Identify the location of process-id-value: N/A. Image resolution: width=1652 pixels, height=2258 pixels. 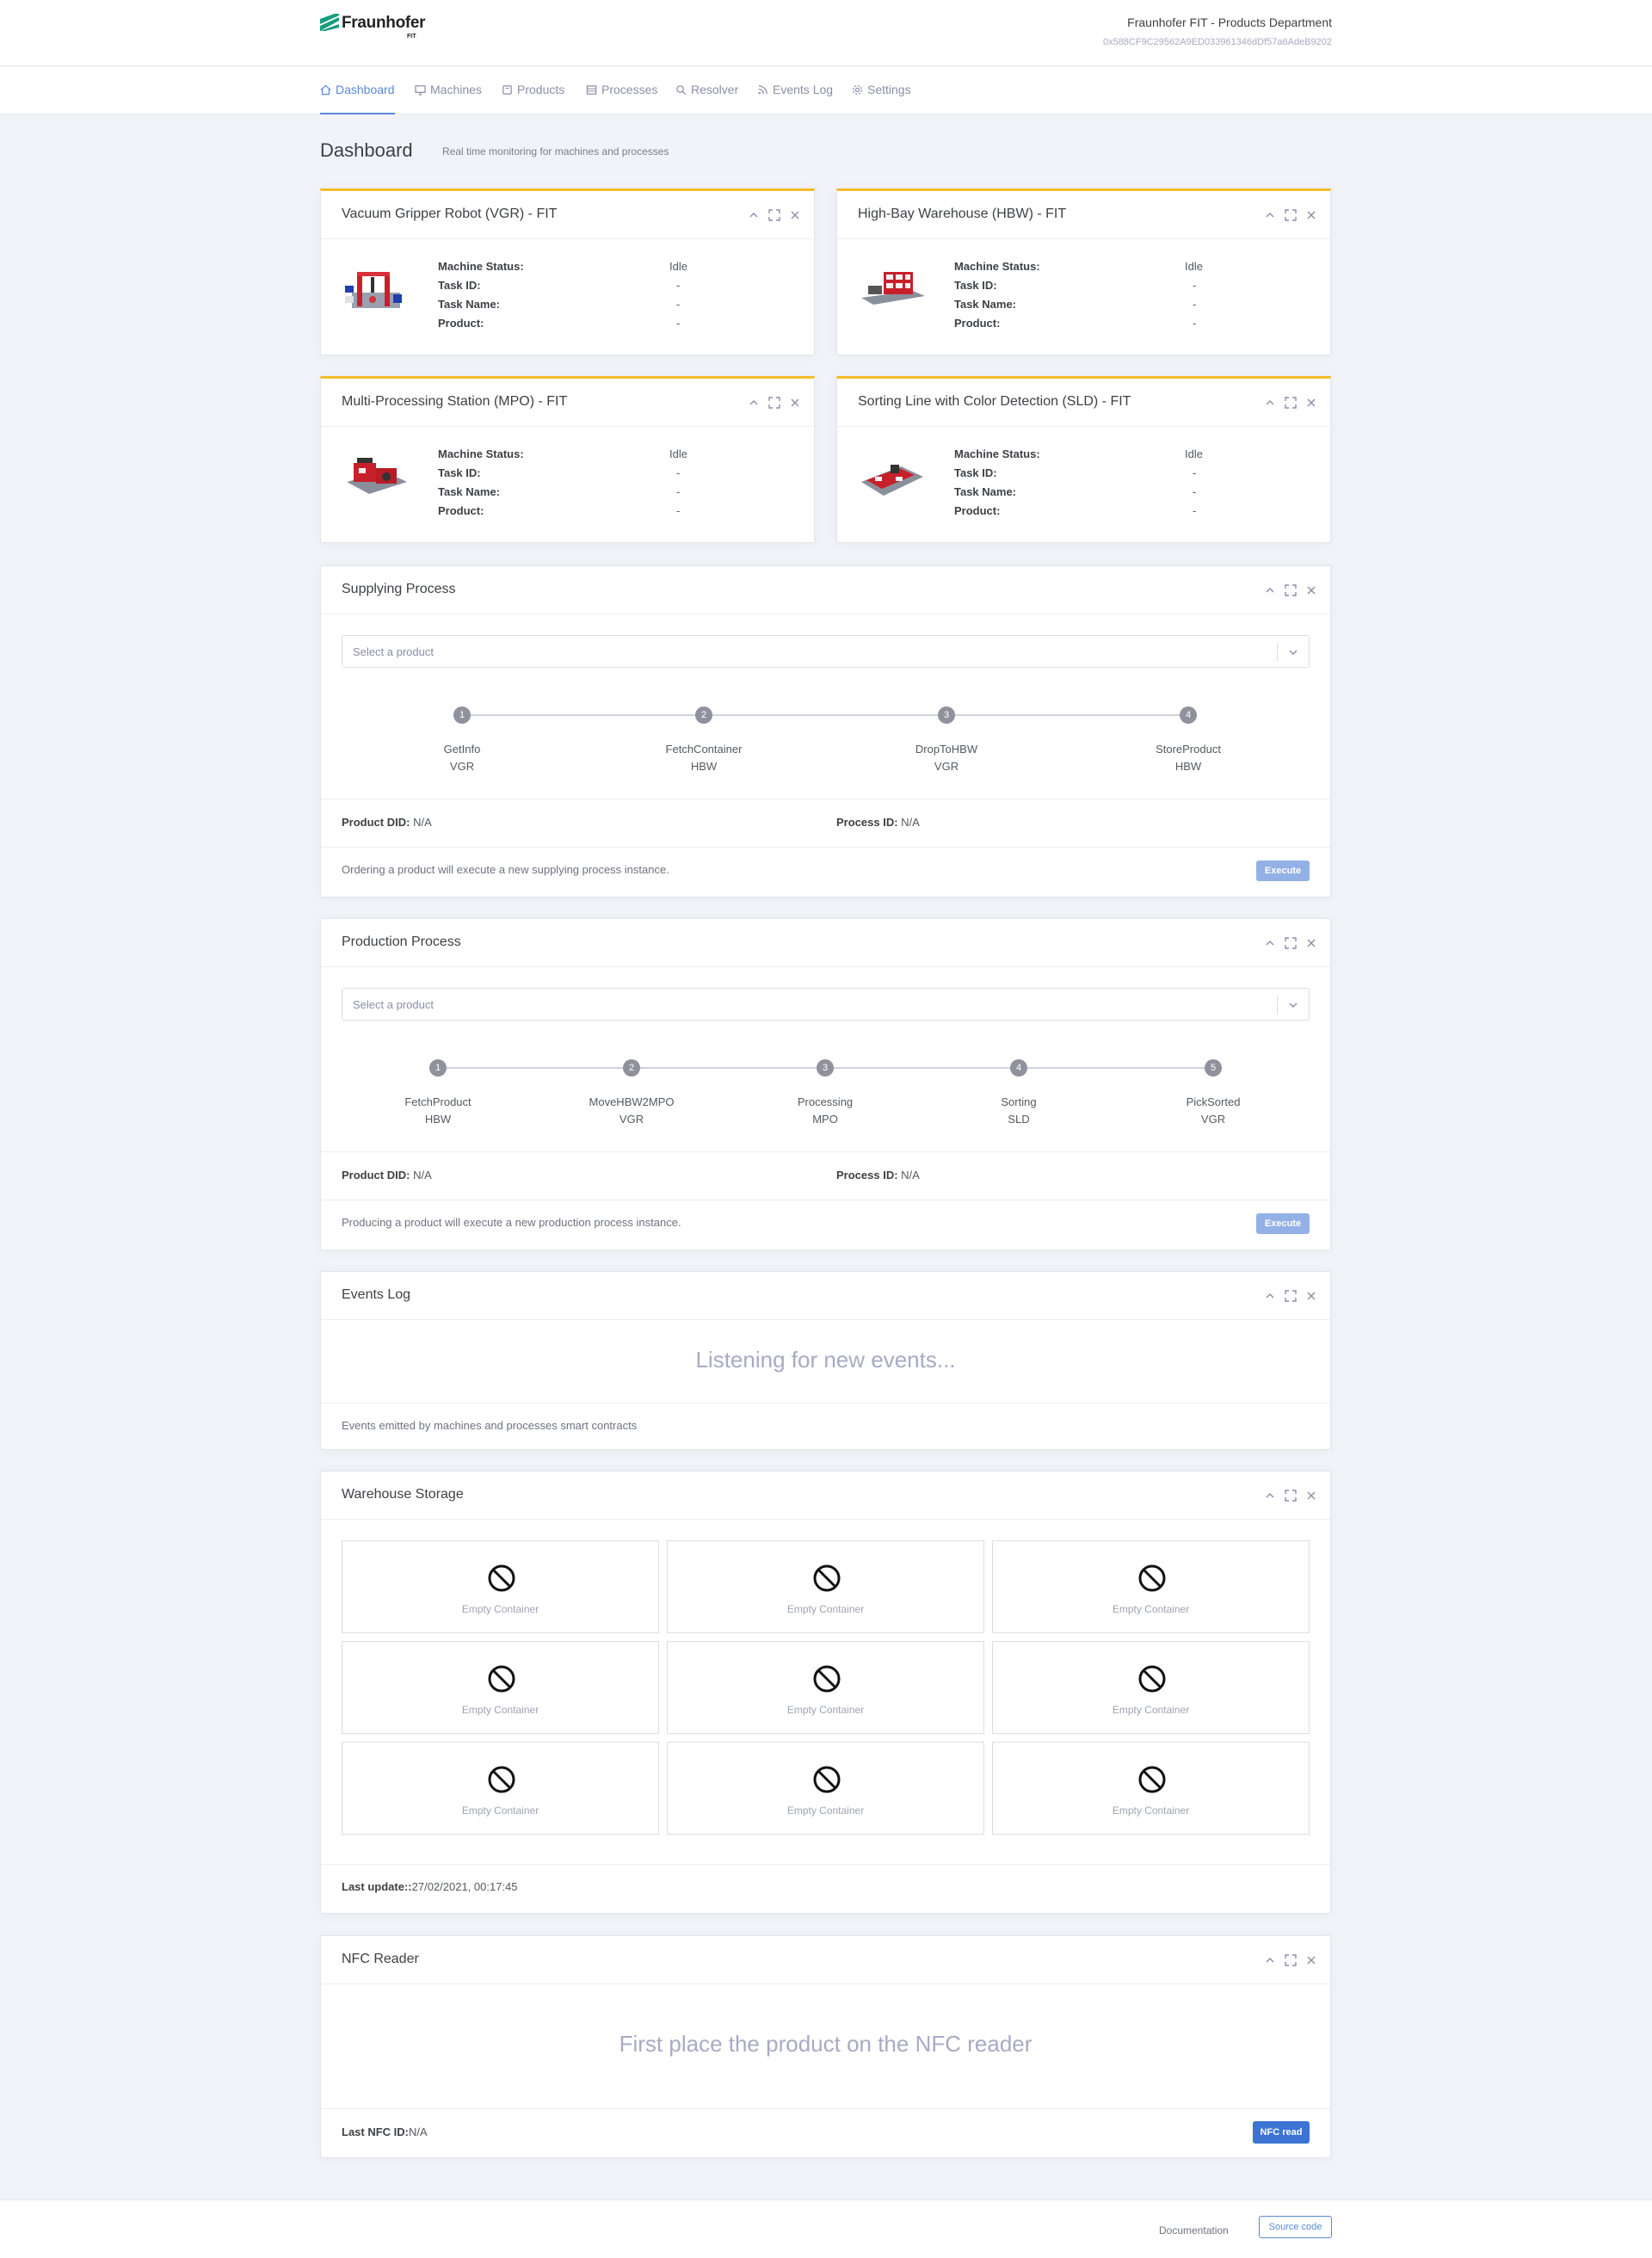
(910, 1175).